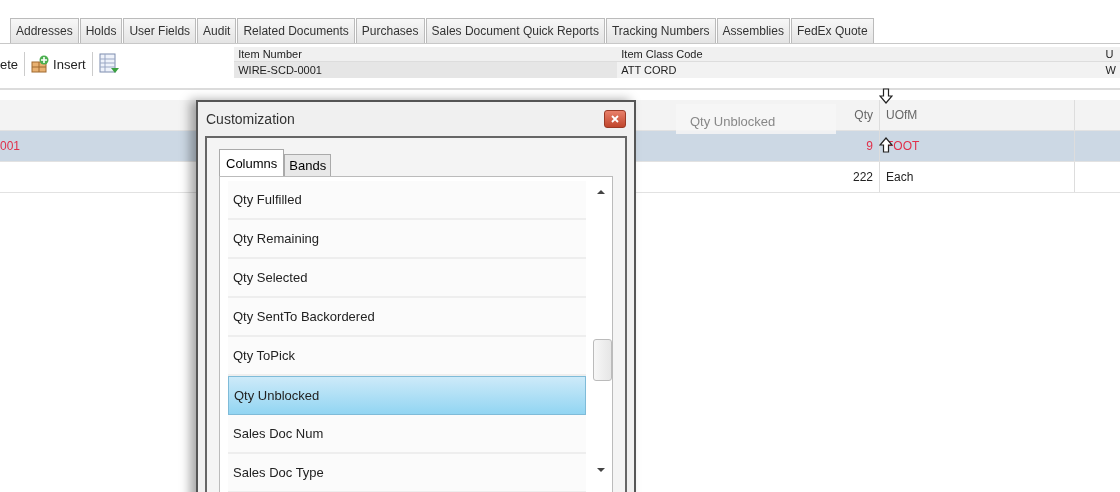  I want to click on table-cell: 9, so click(869, 146).